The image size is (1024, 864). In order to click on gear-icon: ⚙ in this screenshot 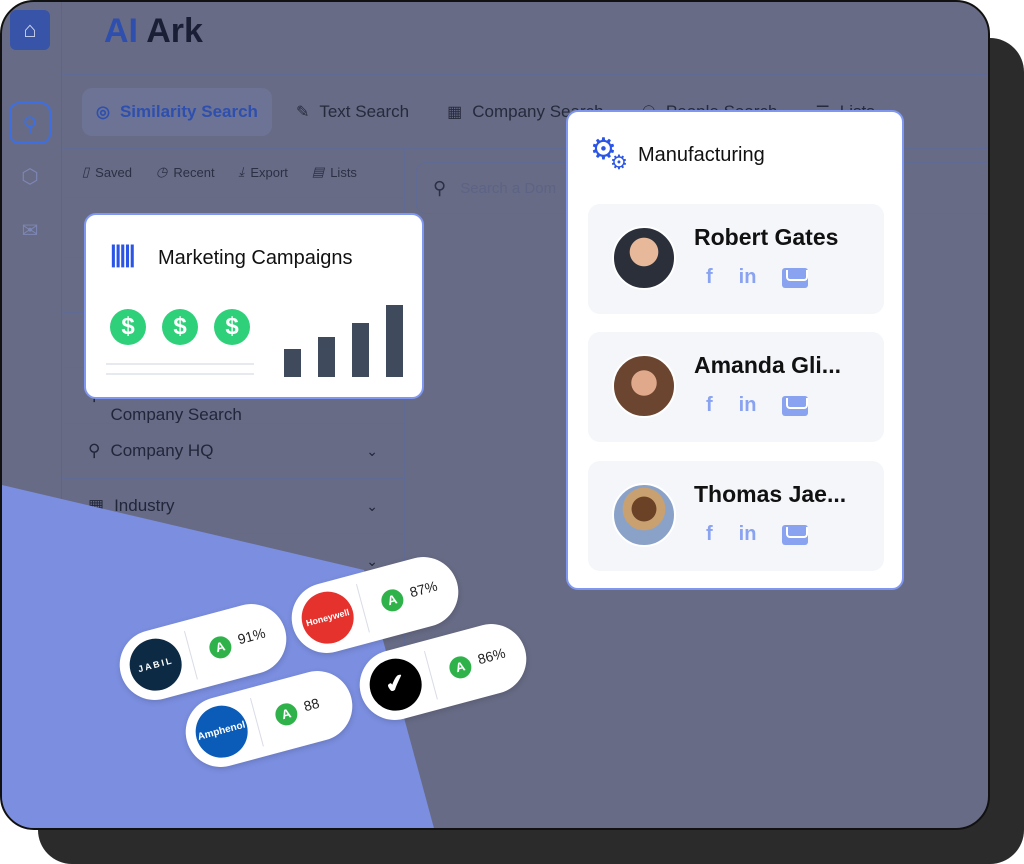, I will do `click(619, 163)`.